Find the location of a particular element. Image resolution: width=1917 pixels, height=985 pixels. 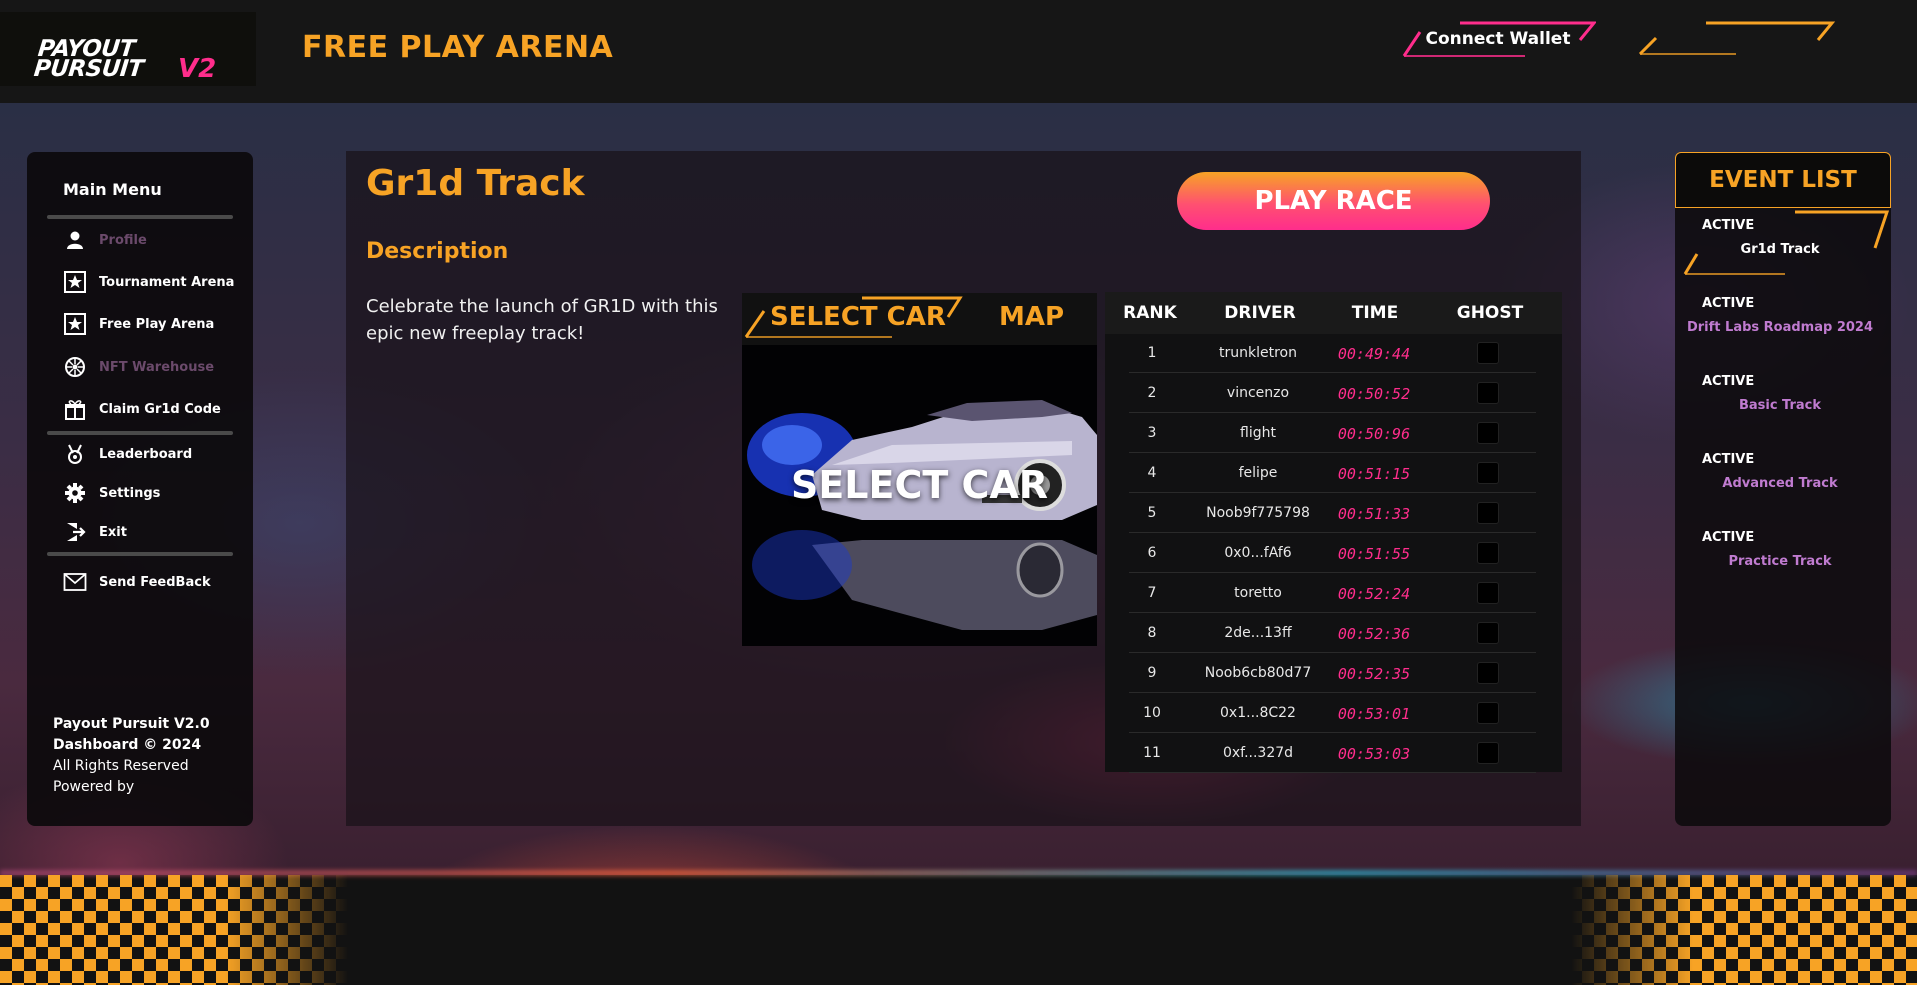

cell-driver: 2de...13ff is located at coordinates (1258, 633).